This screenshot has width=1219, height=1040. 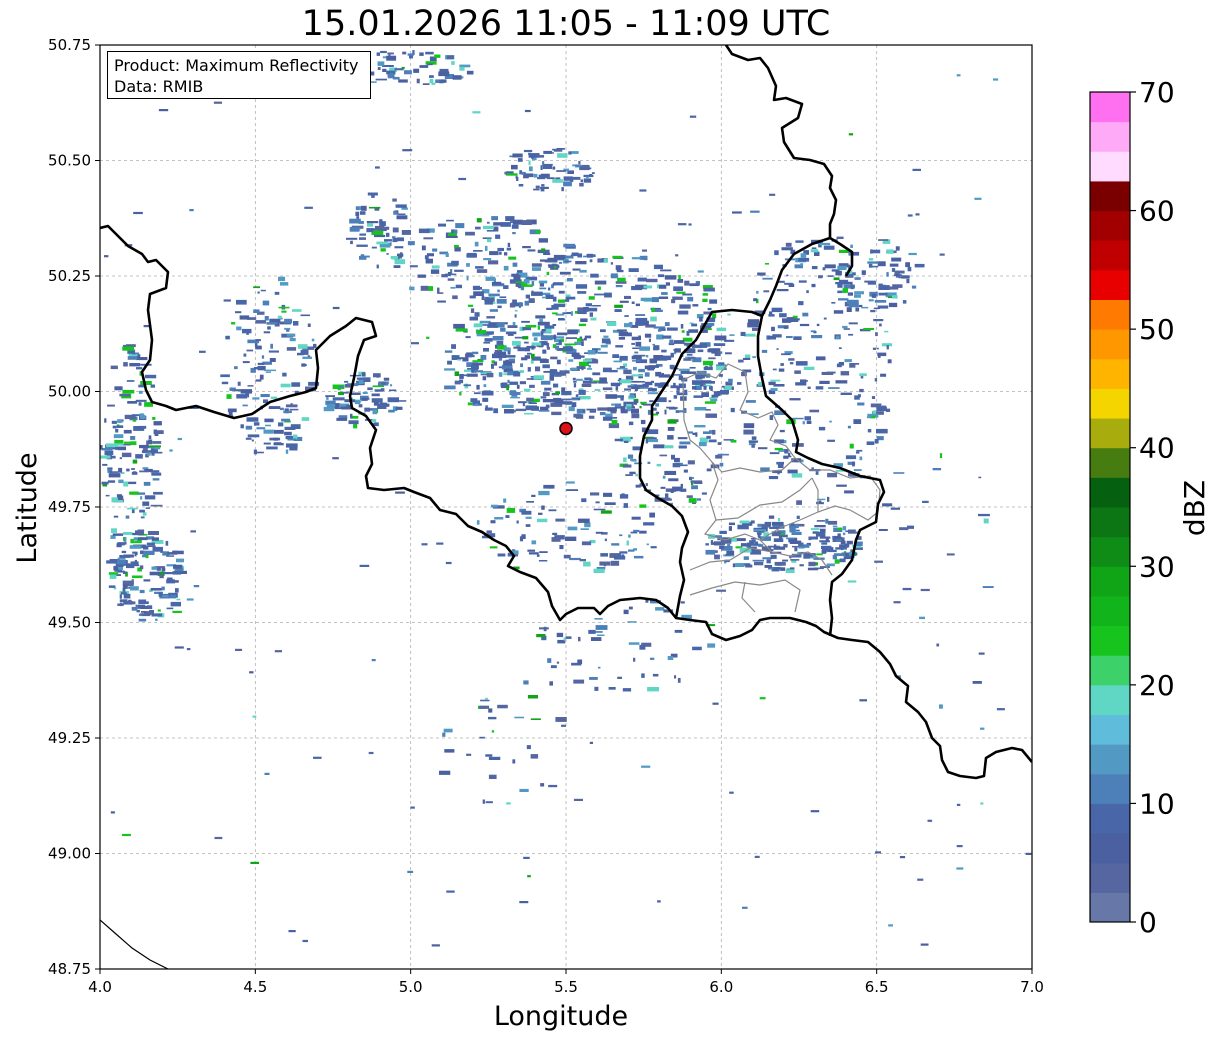 What do you see at coordinates (1194, 508) in the screenshot?
I see `colorbar-label: dBZ` at bounding box center [1194, 508].